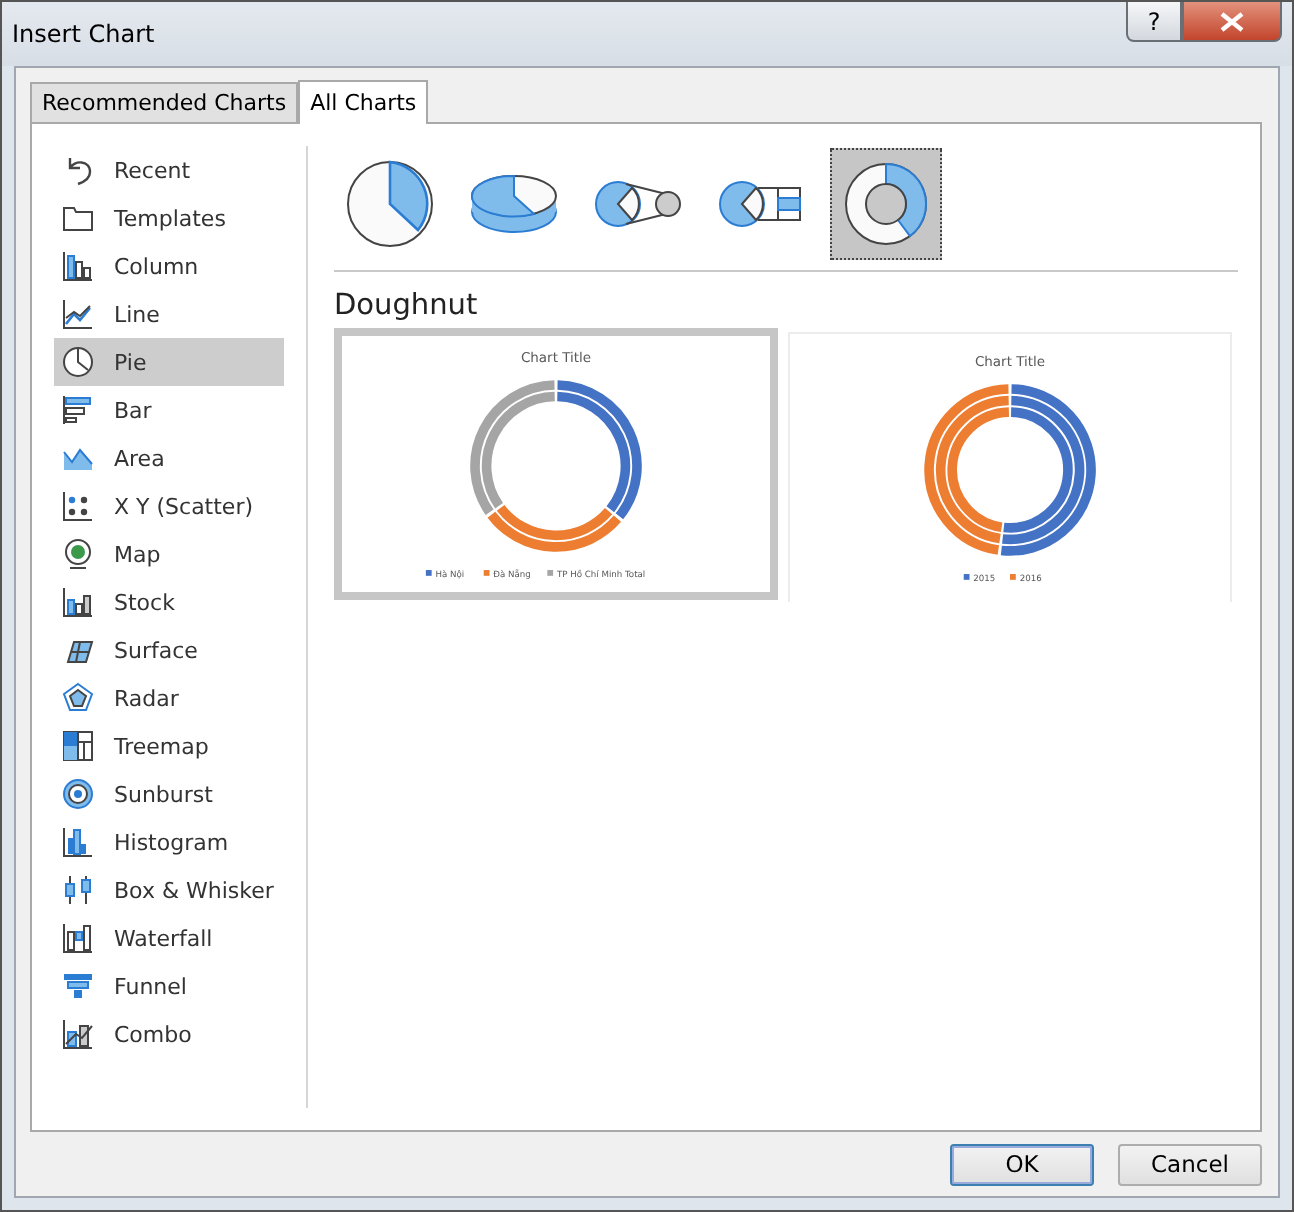 The image size is (1294, 1212). I want to click on chart-type-item: Surface, so click(169, 650).